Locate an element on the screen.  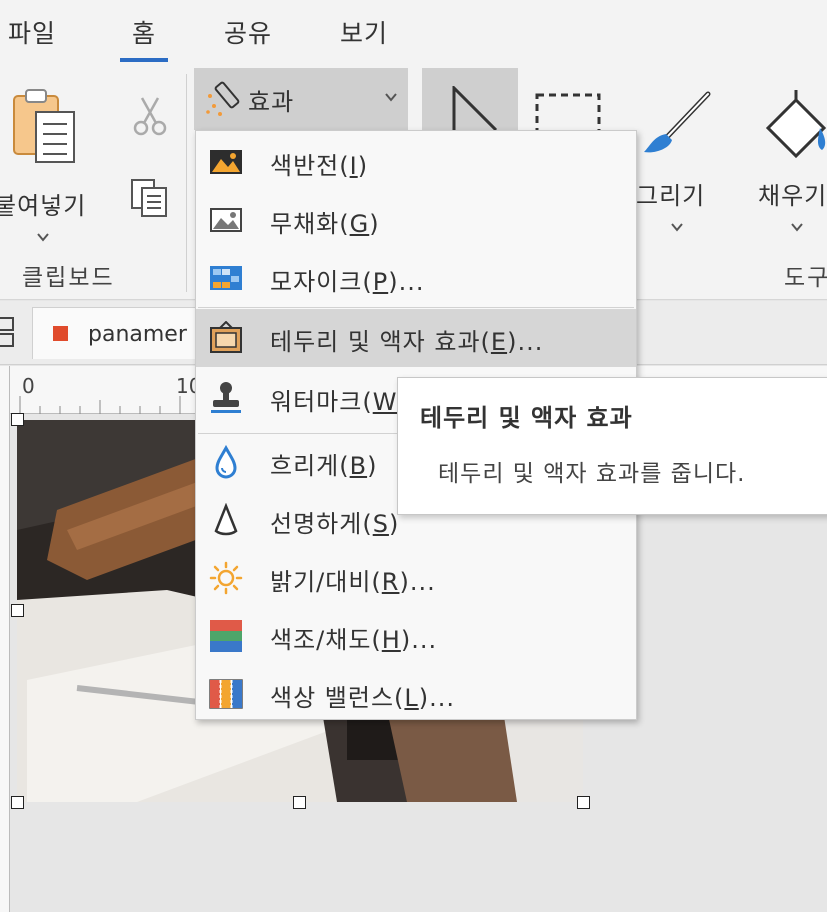
paste-button: 붙여넣기 is located at coordinates (55, 161).